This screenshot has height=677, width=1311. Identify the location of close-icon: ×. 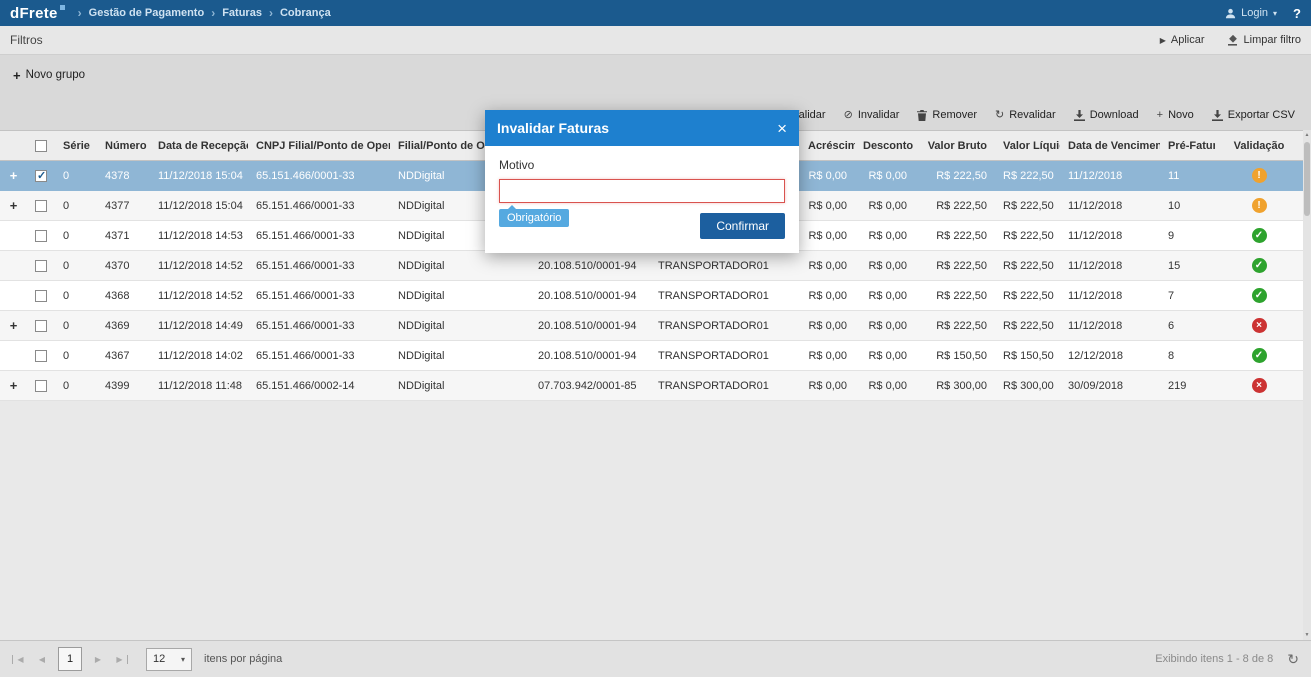
(782, 128).